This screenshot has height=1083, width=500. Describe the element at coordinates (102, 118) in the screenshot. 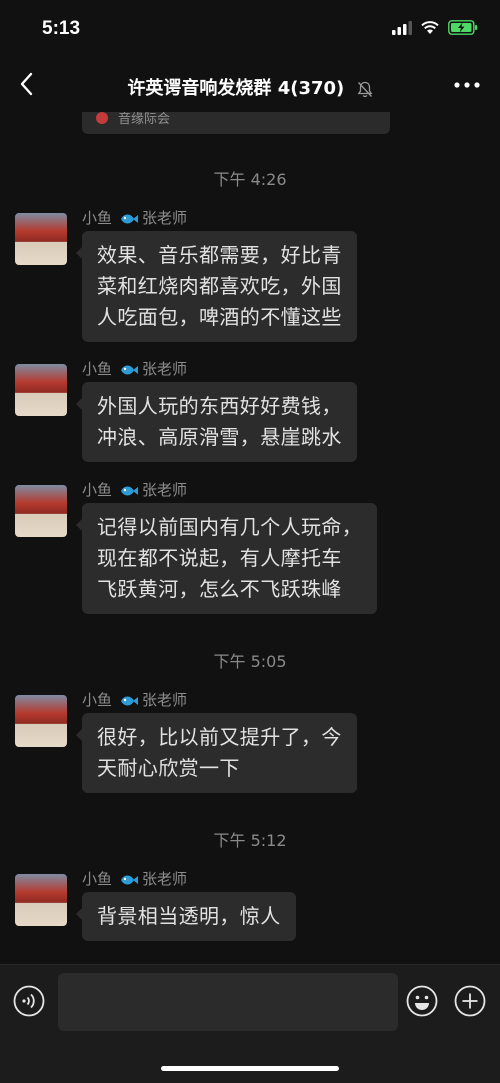

I see `music-app-icon` at that location.